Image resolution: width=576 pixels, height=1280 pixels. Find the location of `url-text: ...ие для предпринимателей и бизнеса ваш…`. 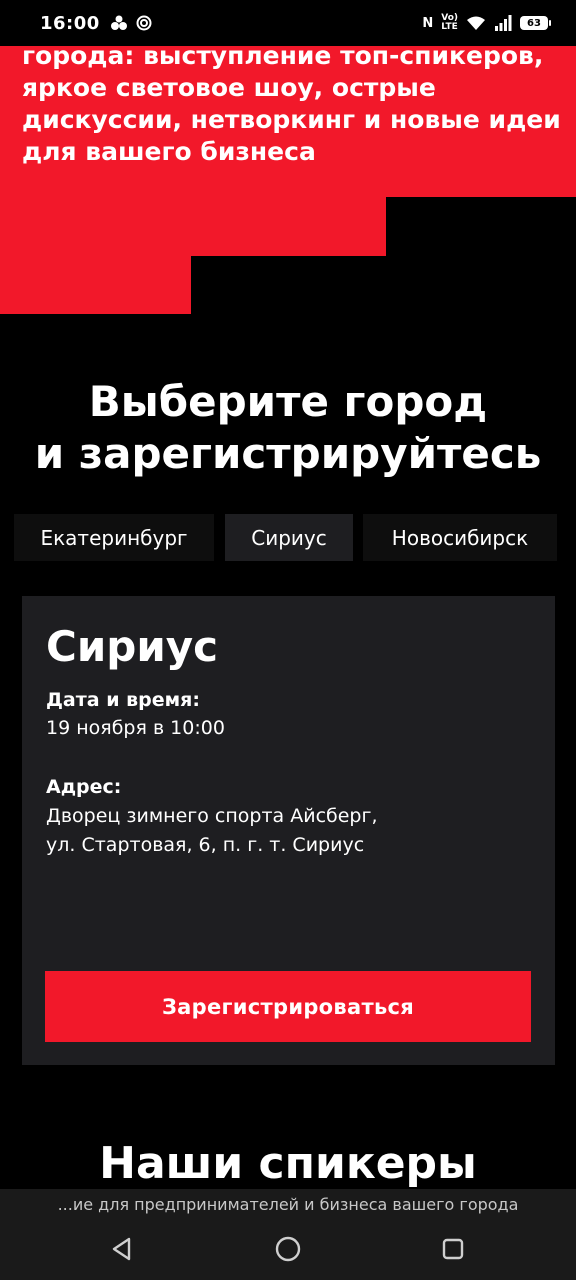

url-text: ...ие для предпринимателей и бизнеса ваш… is located at coordinates (288, 1204).